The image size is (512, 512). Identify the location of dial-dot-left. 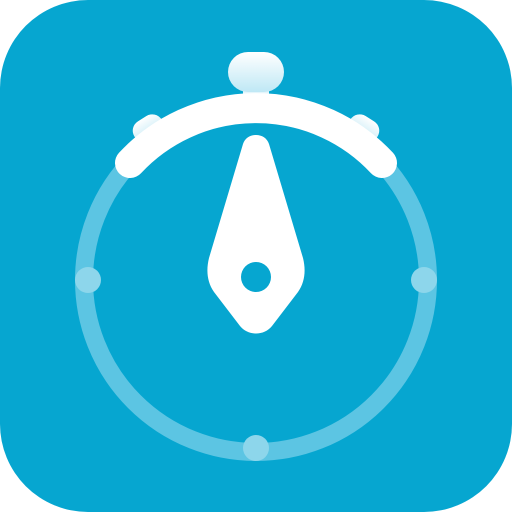
(88, 280).